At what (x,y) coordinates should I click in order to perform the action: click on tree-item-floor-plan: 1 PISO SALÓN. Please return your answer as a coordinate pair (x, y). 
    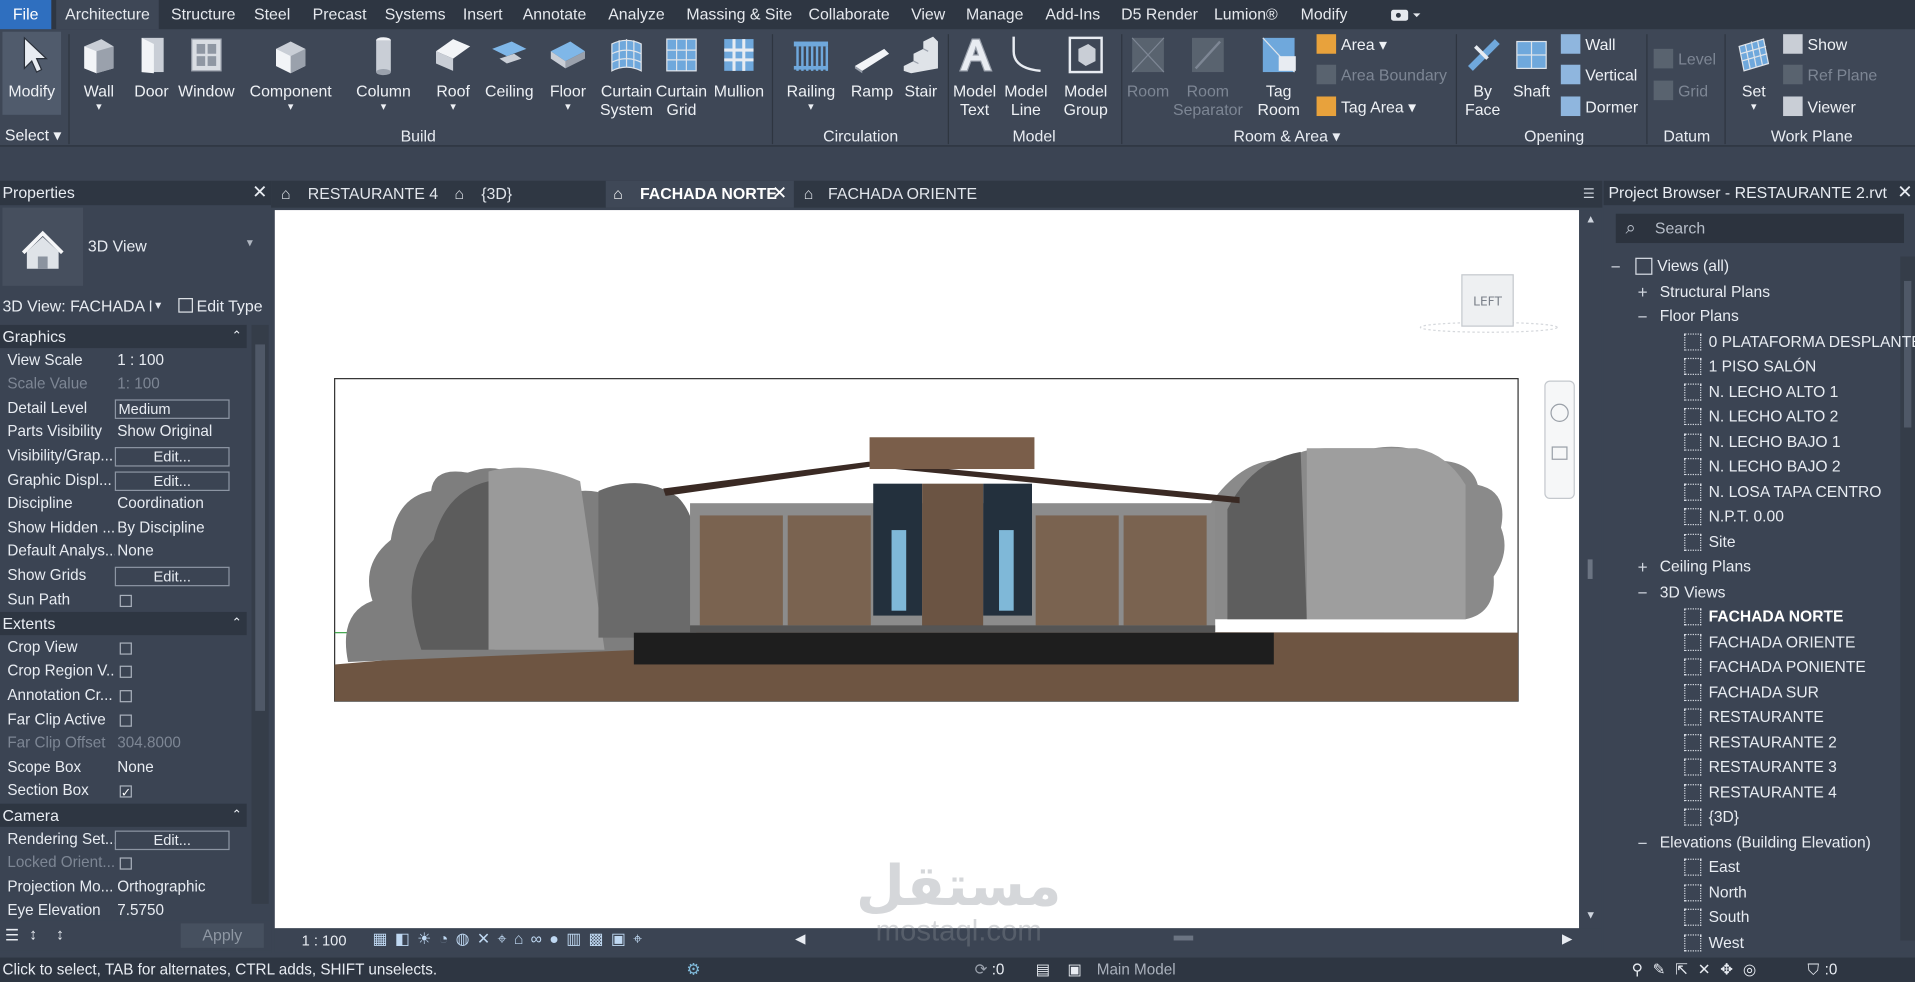
    Looking at the image, I should click on (1763, 366).